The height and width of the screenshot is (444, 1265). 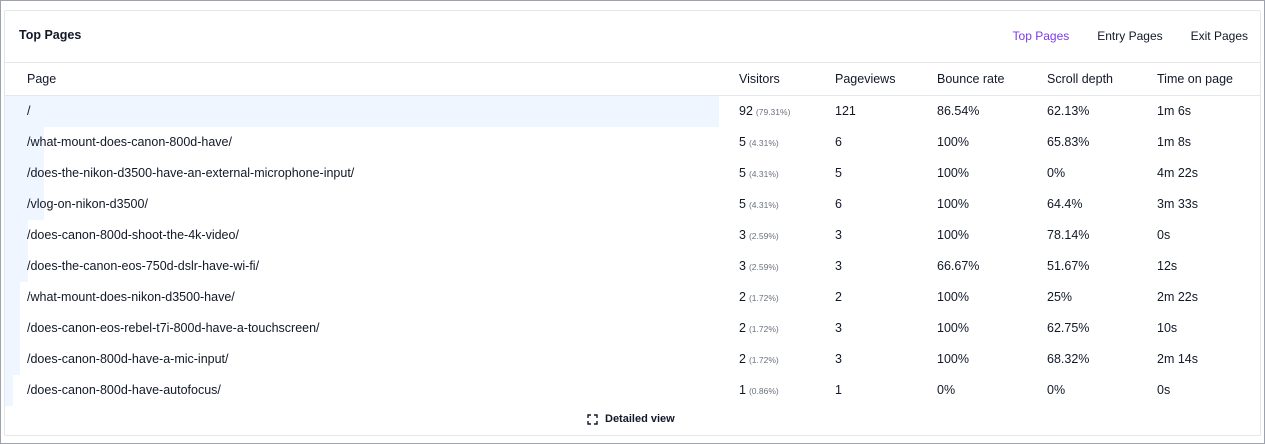 I want to click on panel-tabs: Top Pages Entry Pages Exit Pages, so click(x=1130, y=36).